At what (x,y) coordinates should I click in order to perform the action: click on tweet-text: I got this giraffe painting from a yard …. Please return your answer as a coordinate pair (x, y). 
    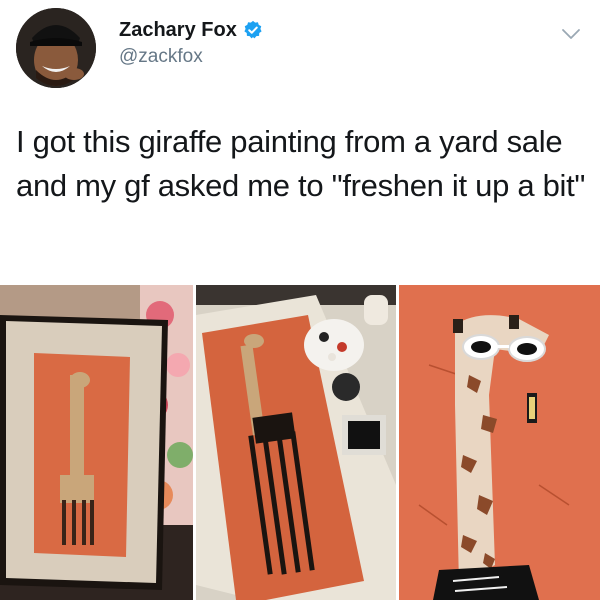
    Looking at the image, I should click on (301, 163).